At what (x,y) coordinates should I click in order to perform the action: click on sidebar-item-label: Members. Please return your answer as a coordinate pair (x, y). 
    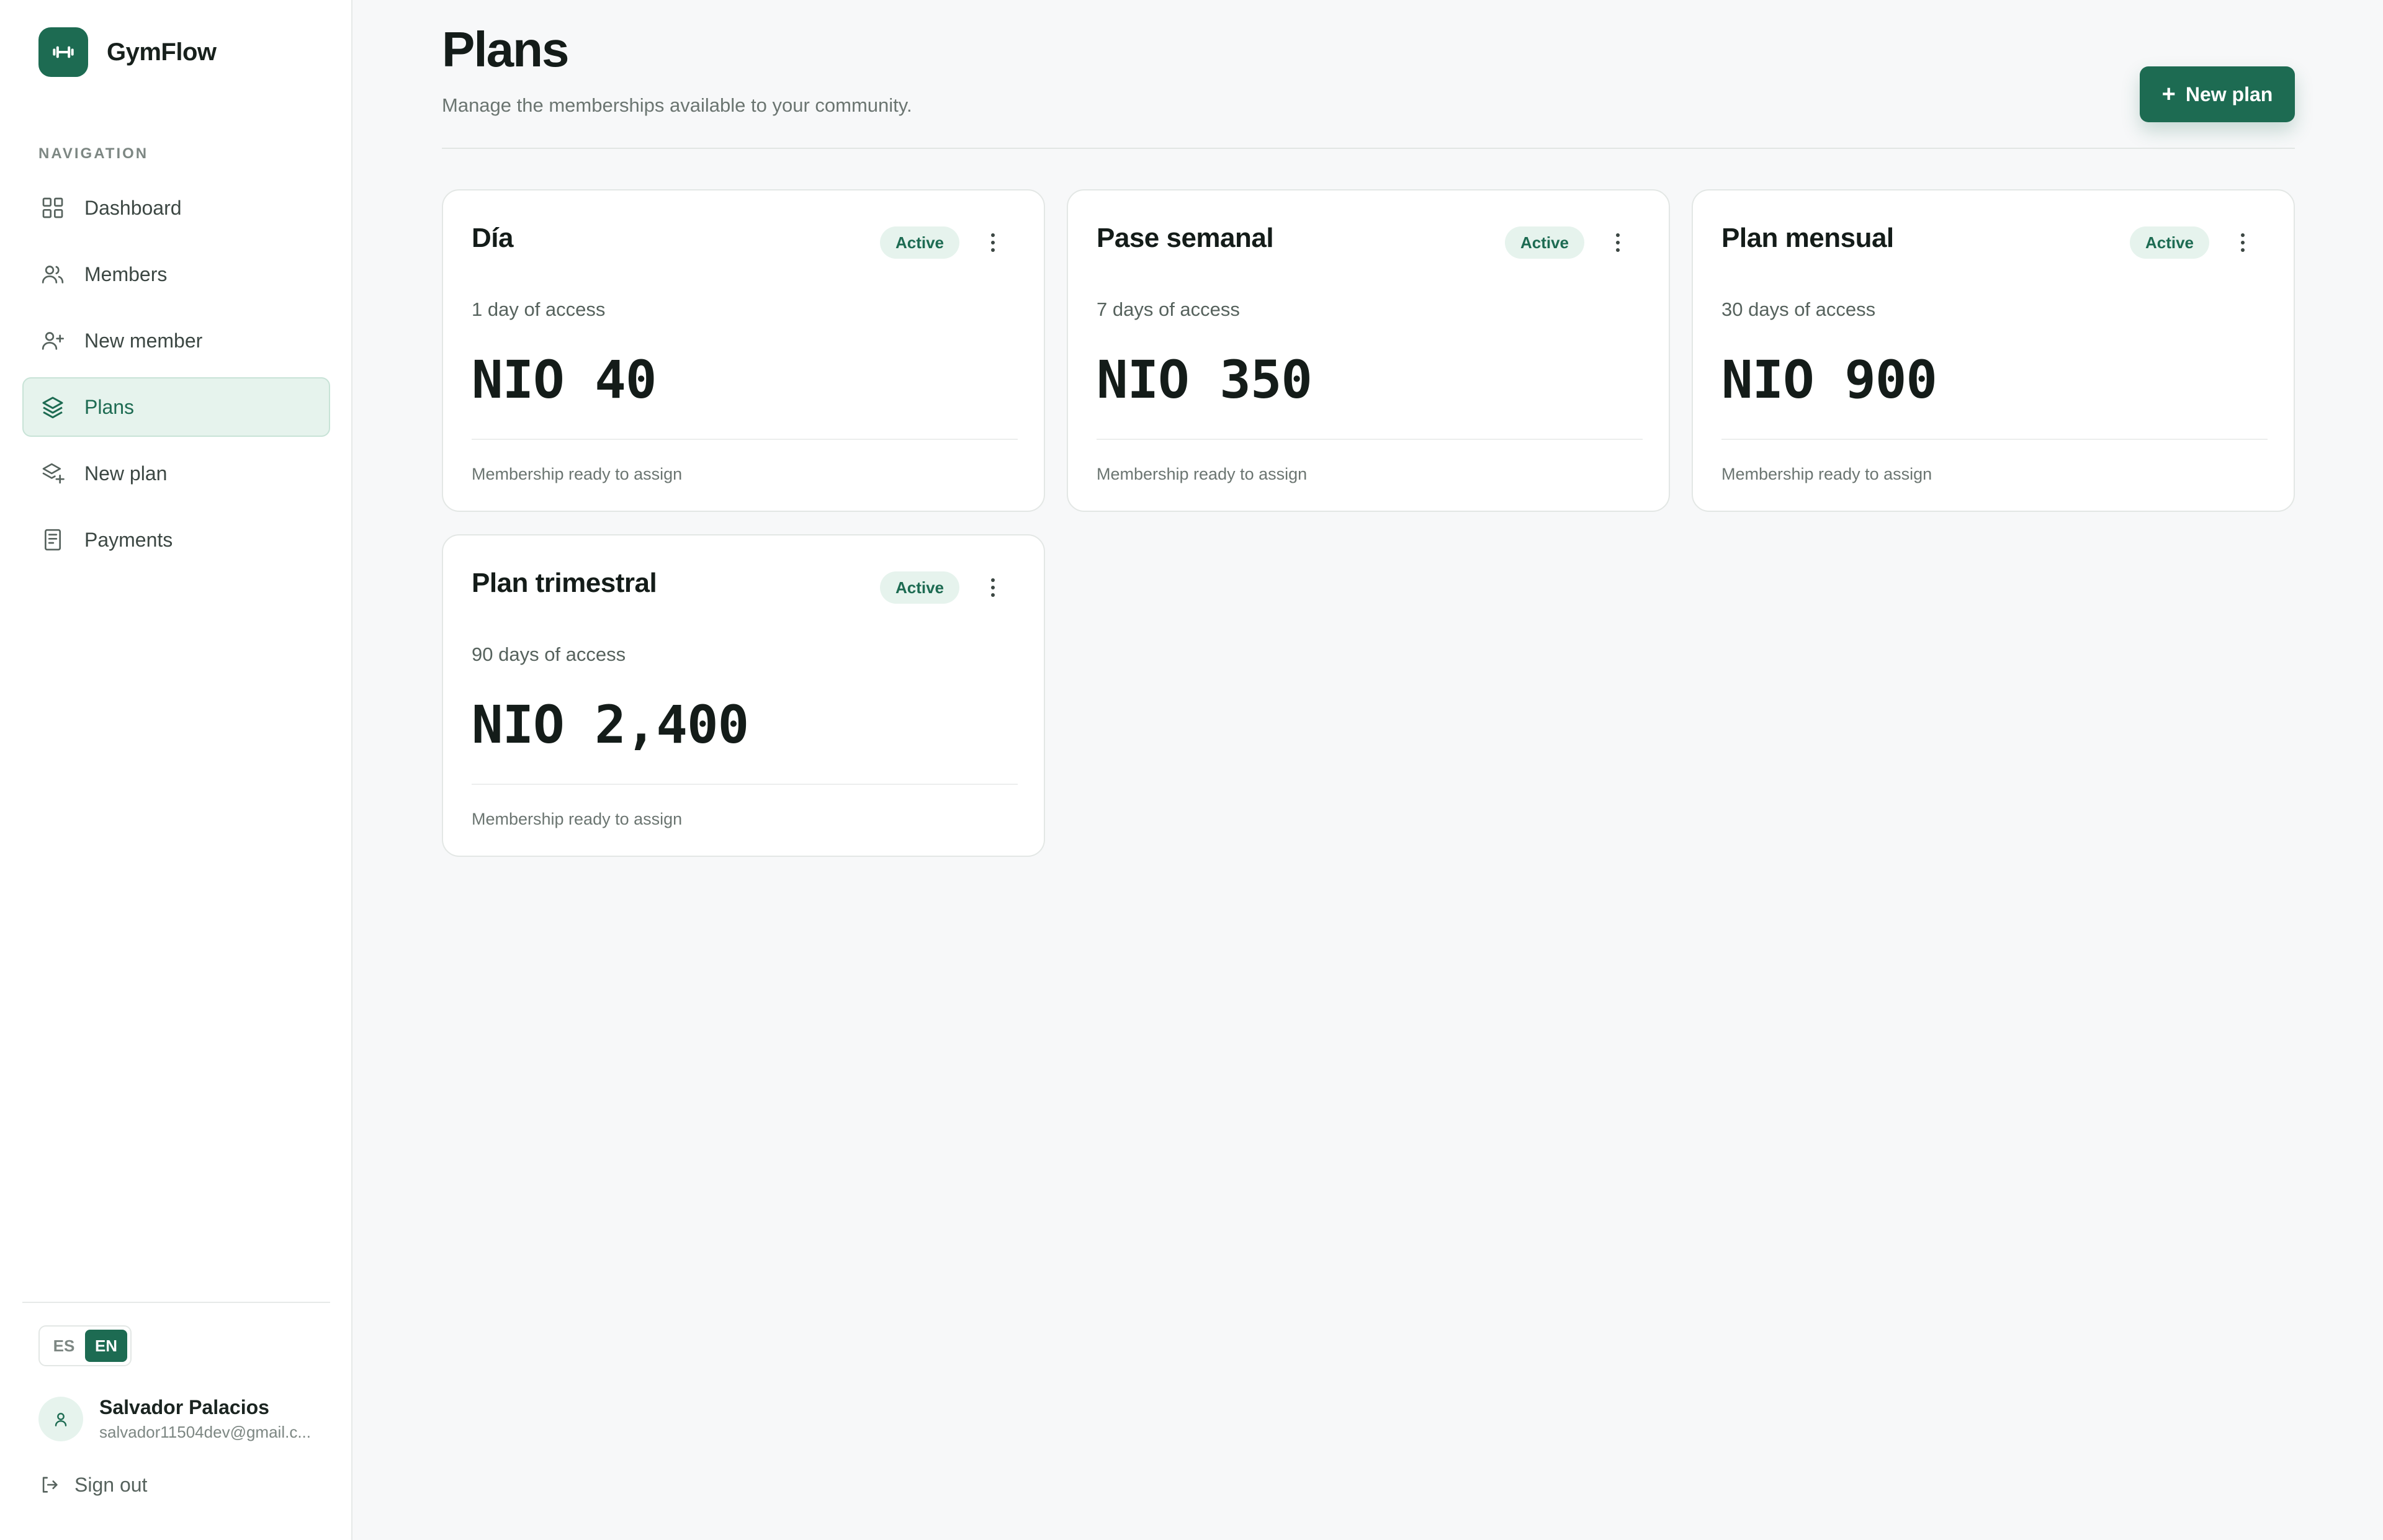
    Looking at the image, I should click on (126, 273).